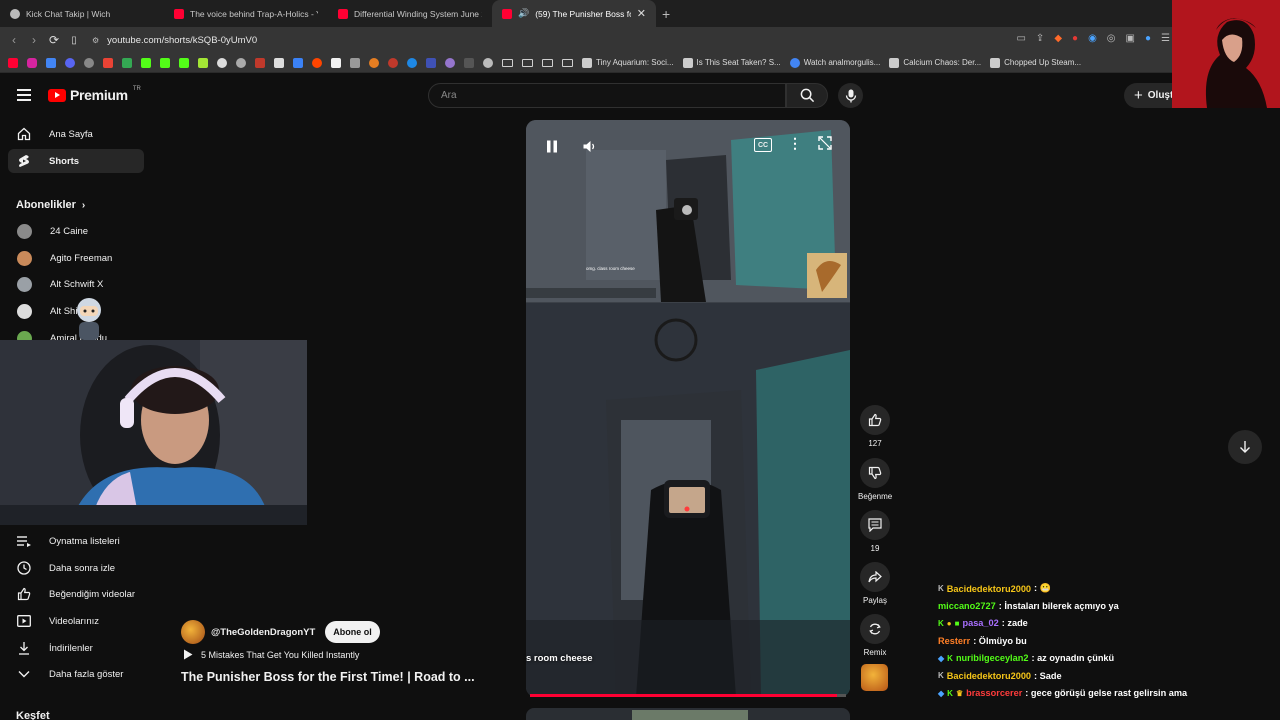 The image size is (1280, 720). What do you see at coordinates (875, 577) in the screenshot?
I see `share-button-circle` at bounding box center [875, 577].